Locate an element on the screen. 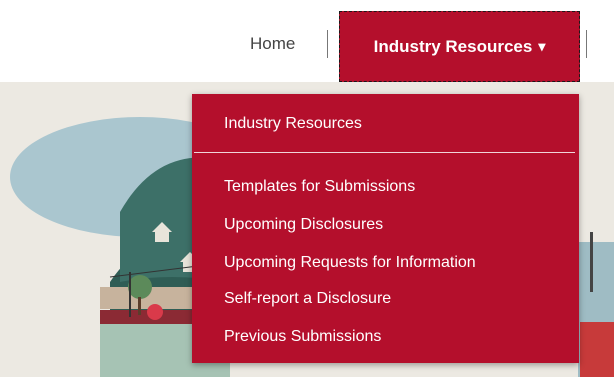 Image resolution: width=614 pixels, height=377 pixels. nav-home-link: Home is located at coordinates (272, 44).